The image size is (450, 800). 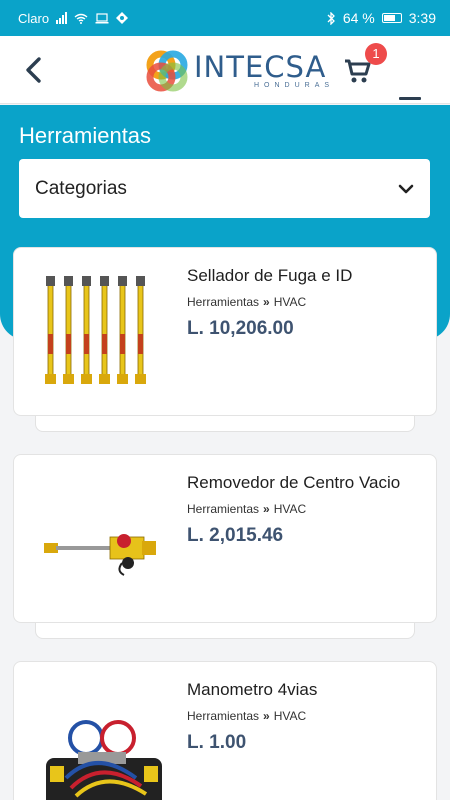 I want to click on wifi-icon, so click(x=81, y=18).